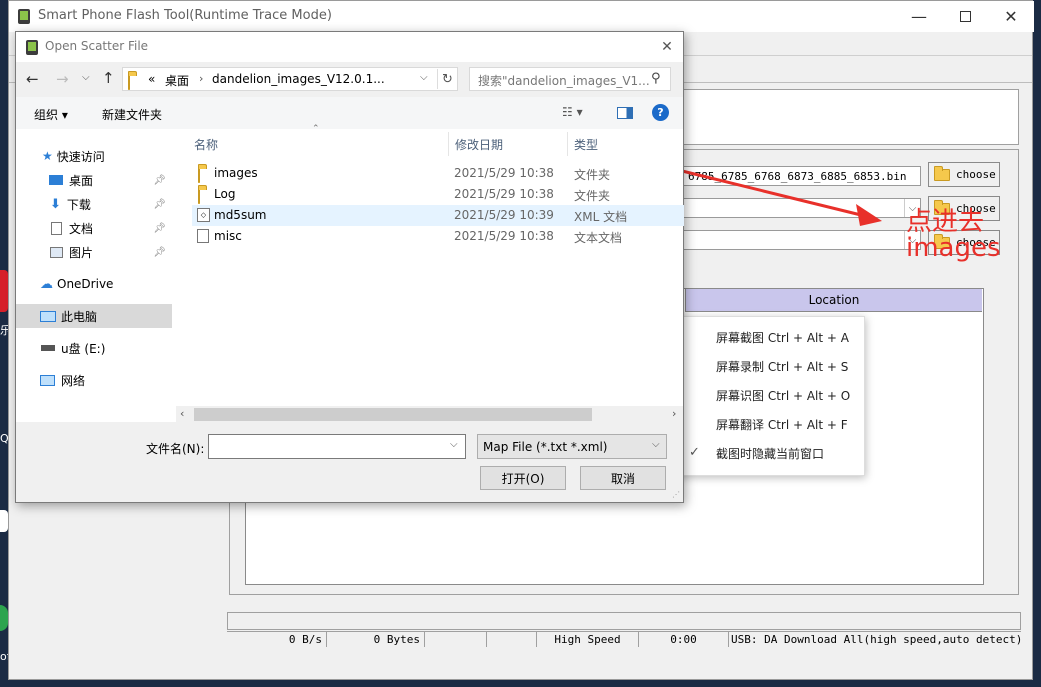 The height and width of the screenshot is (687, 1041). I want to click on up-arrow-icon: ↑, so click(108, 78).